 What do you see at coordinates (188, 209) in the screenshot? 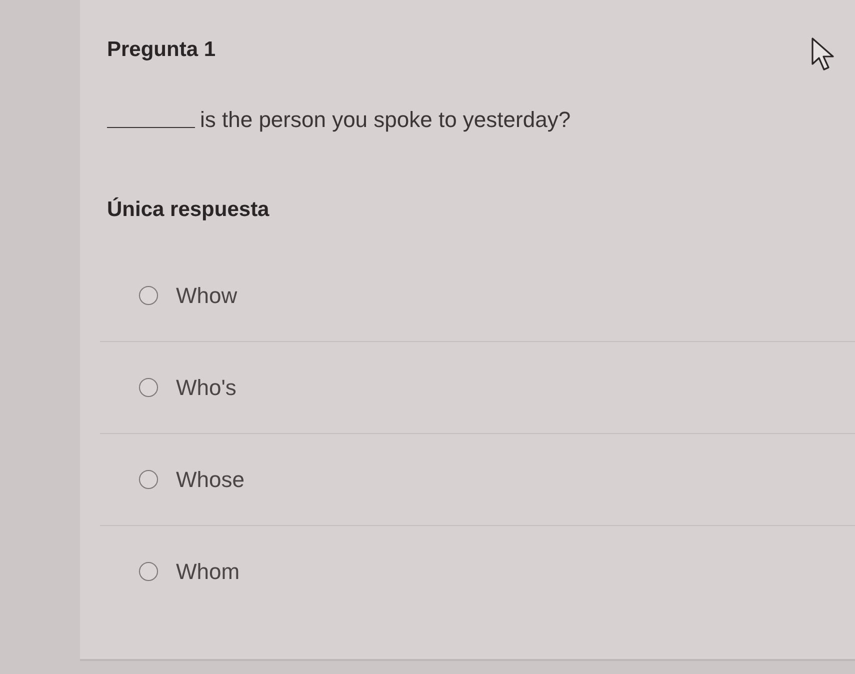
I see `answer-type-label: Única respuesta` at bounding box center [188, 209].